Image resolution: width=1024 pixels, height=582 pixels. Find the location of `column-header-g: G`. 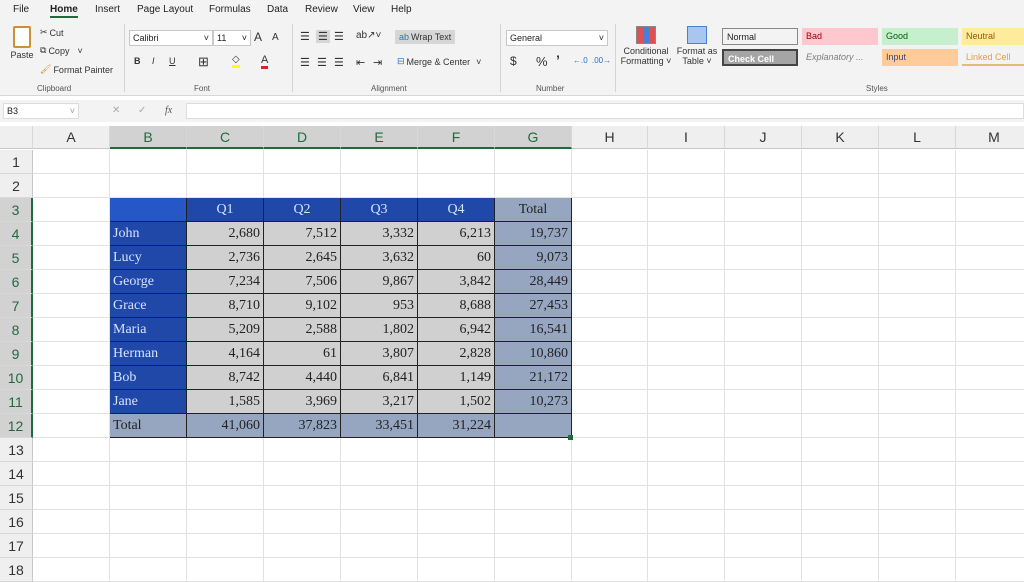

column-header-g: G is located at coordinates (533, 137).